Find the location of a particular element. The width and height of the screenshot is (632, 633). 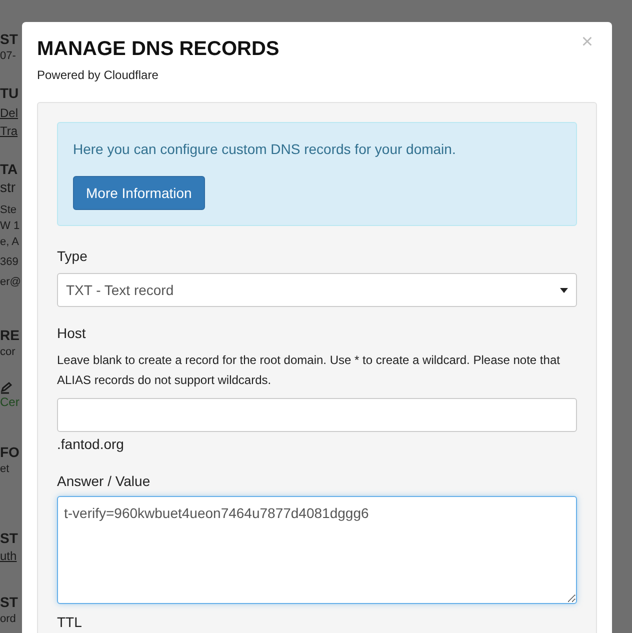

section-heading: TU is located at coordinates (10, 93).